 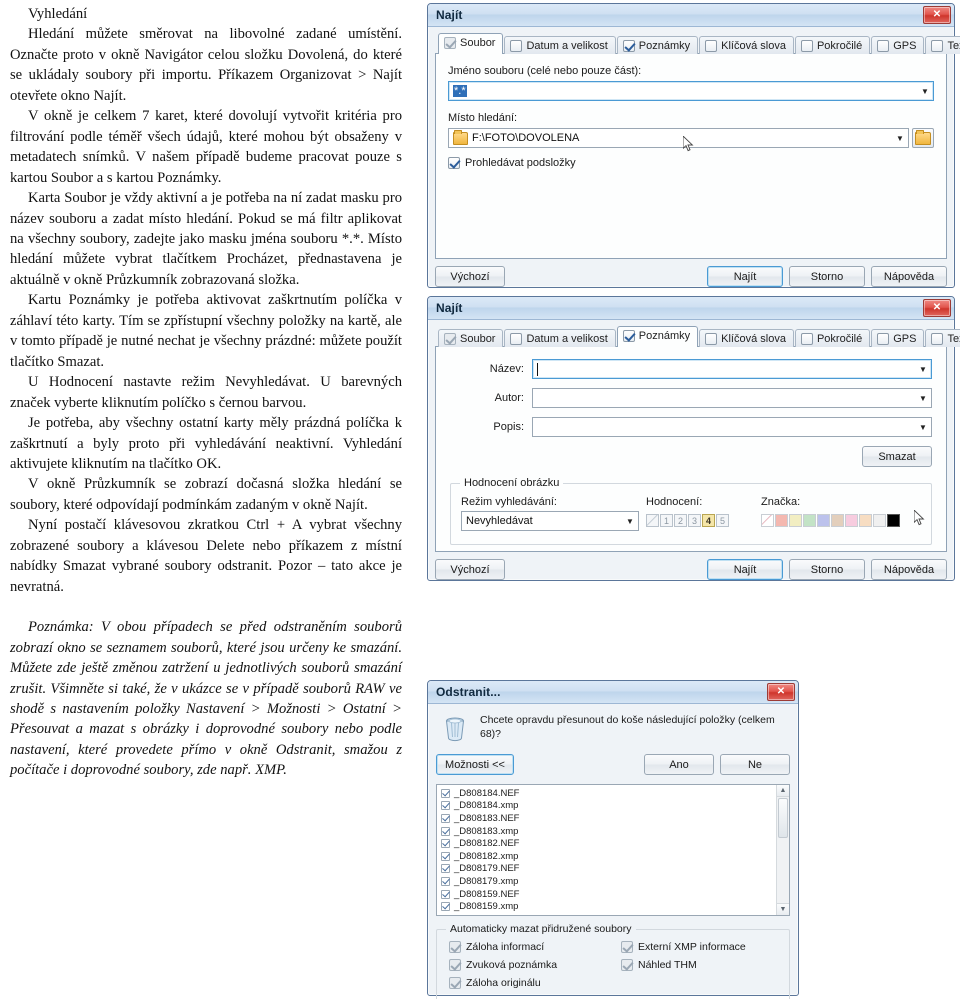 What do you see at coordinates (827, 276) in the screenshot?
I see `cancel-button: Storno` at bounding box center [827, 276].